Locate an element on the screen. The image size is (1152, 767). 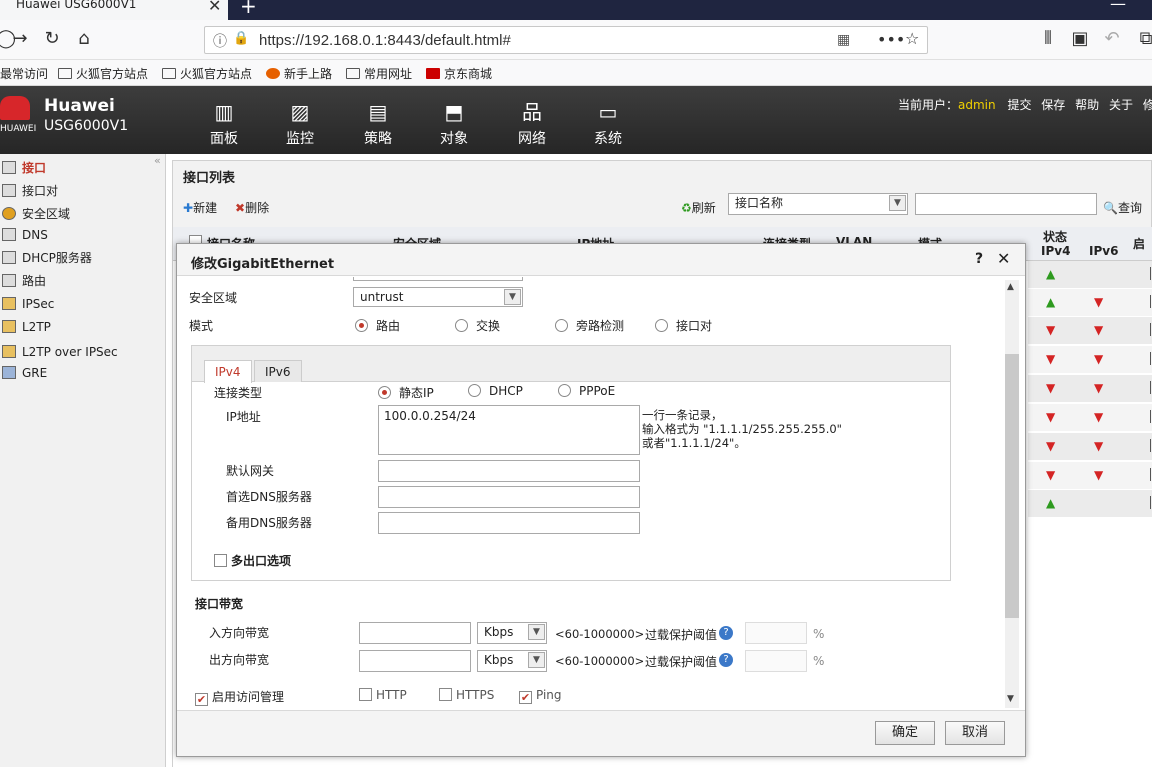
collapse-sidebar-icon: « is located at coordinates (157, 160).